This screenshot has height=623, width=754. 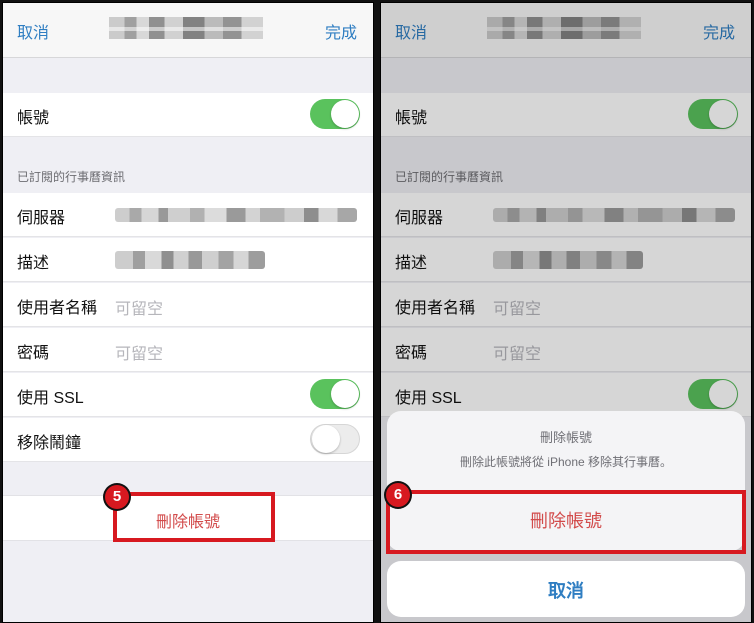 I want to click on cancel-button: 取消, so click(x=33, y=31).